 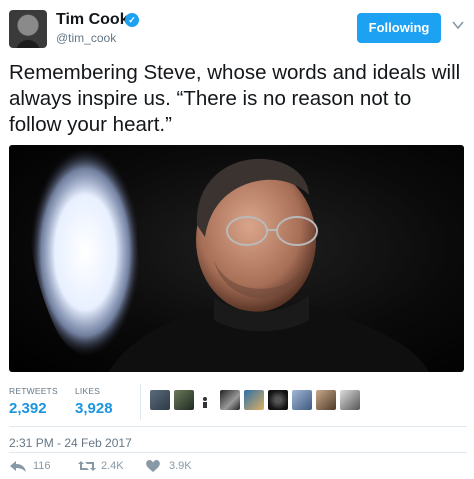 I want to click on retweet-count: 2.4K, so click(x=112, y=466).